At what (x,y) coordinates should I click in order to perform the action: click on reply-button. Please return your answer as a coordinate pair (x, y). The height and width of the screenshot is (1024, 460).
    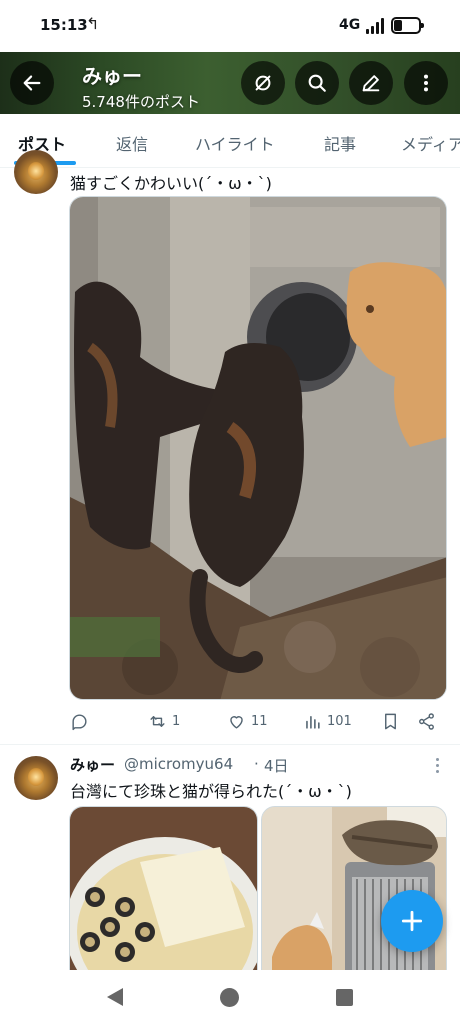
    Looking at the image, I should click on (82, 721).